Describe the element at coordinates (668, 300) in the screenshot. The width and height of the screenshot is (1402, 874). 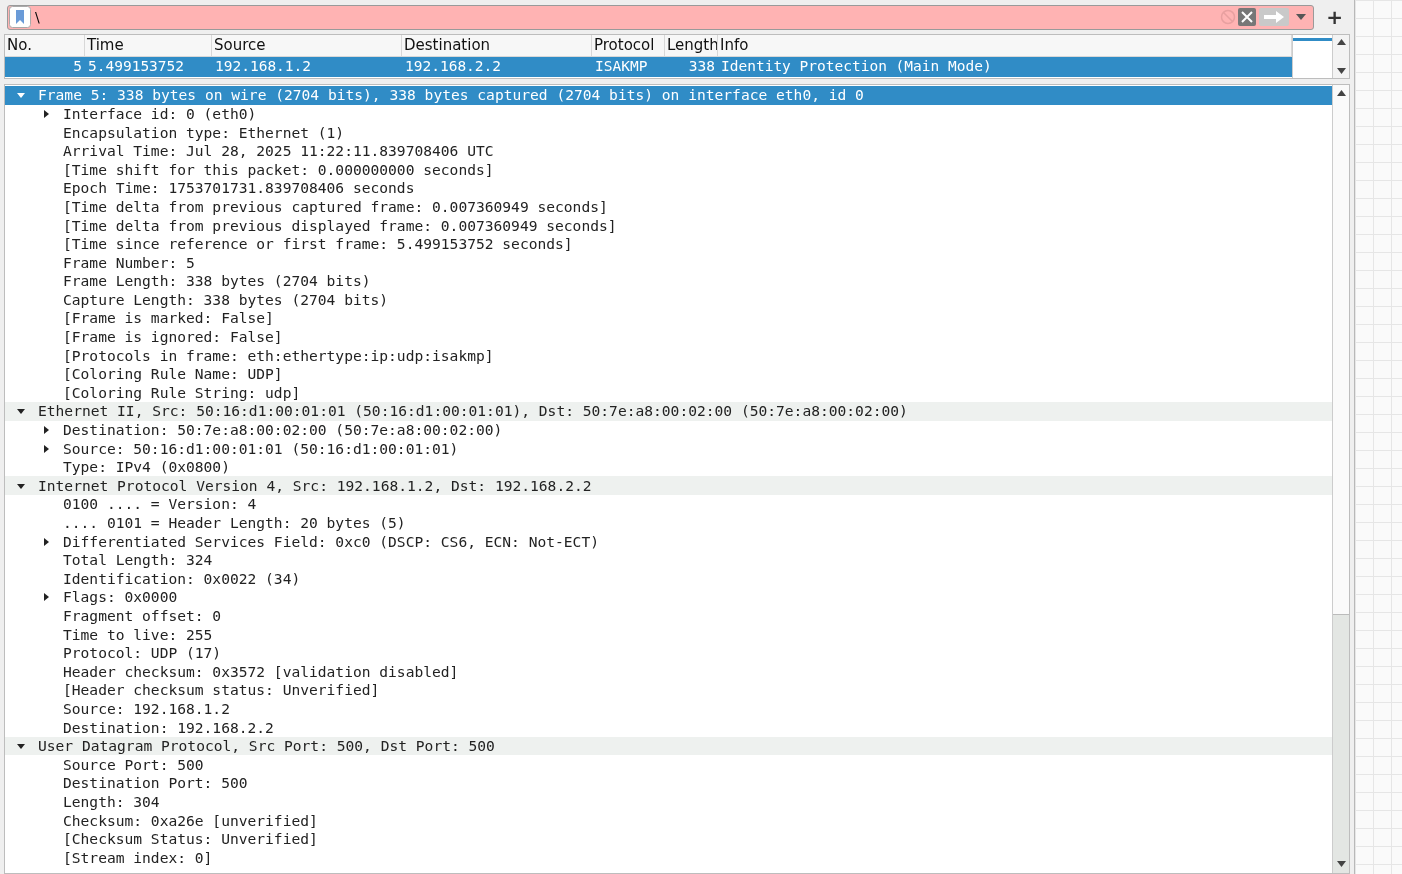
I see `tree-row: Capture Length: 338 bytes (2704 bits)` at that location.